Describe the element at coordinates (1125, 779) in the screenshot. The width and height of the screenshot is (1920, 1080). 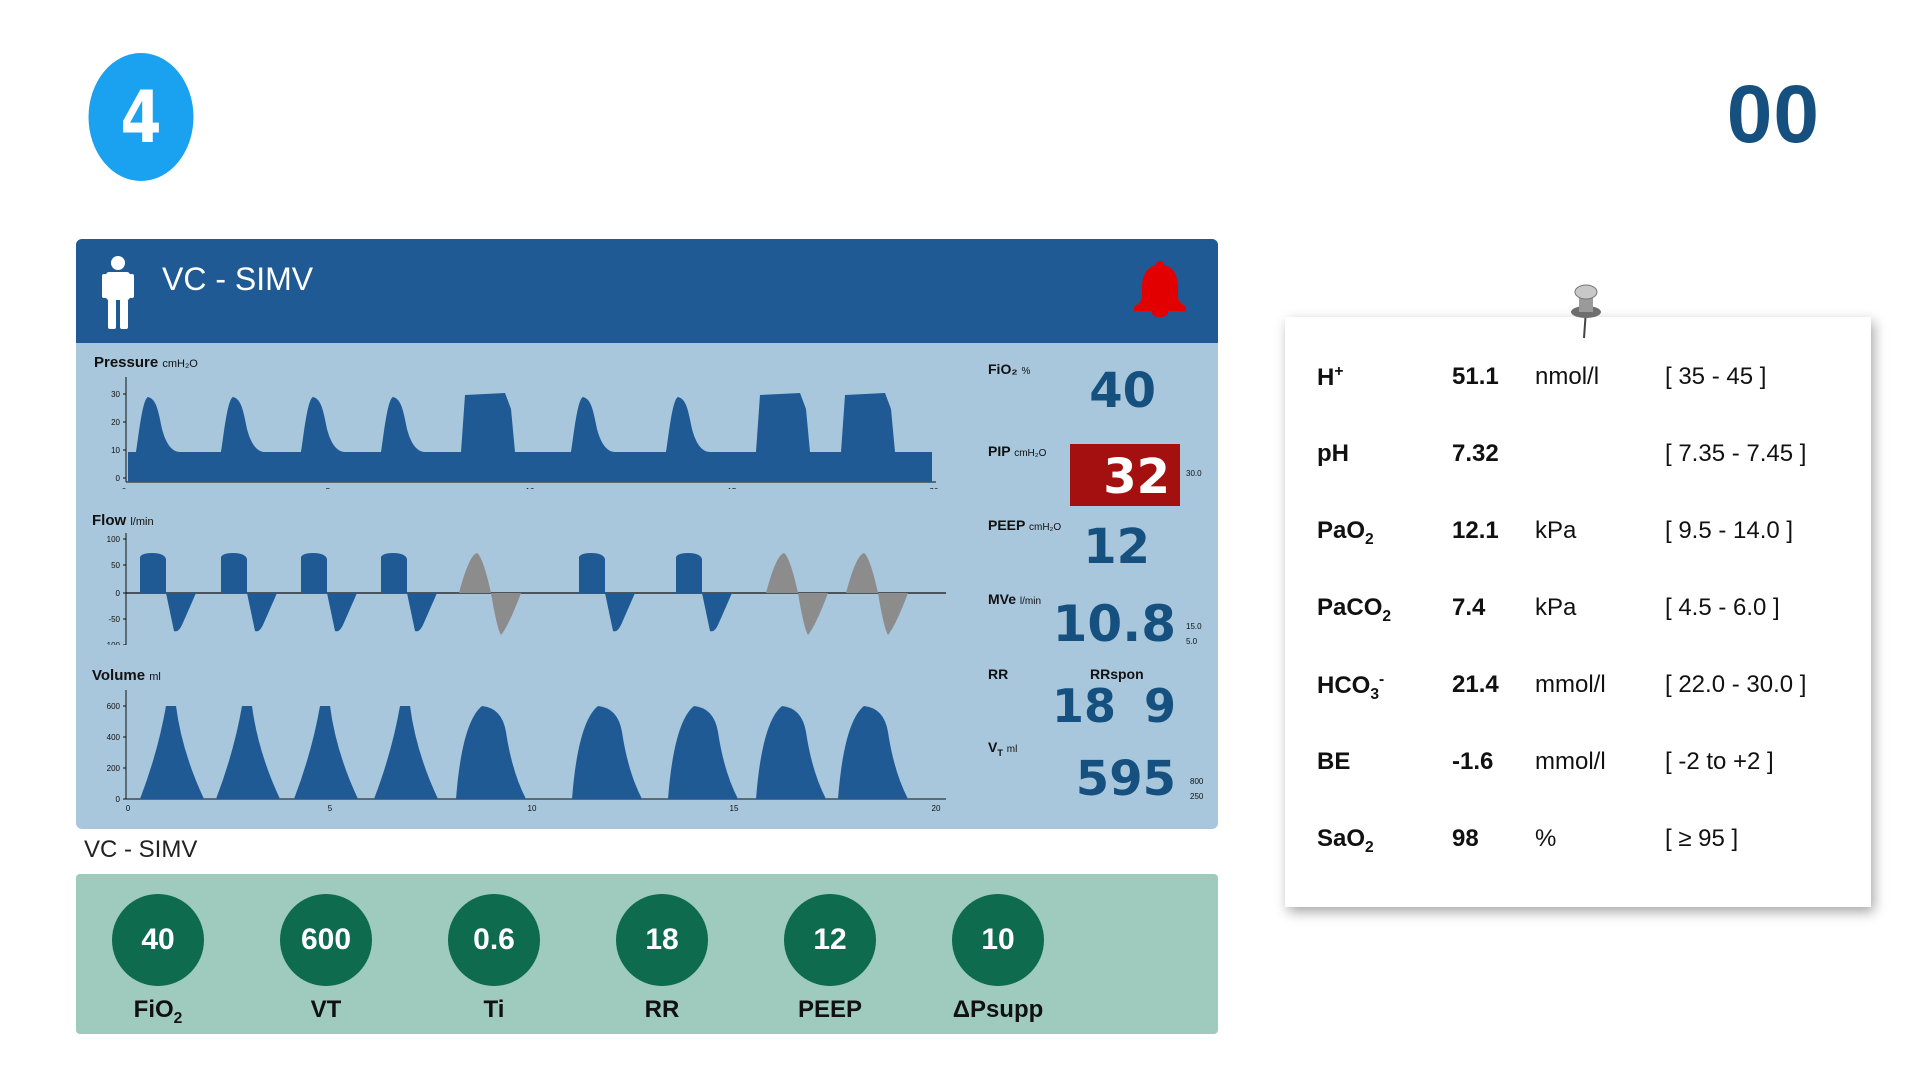
I see `vt-value: 595` at that location.